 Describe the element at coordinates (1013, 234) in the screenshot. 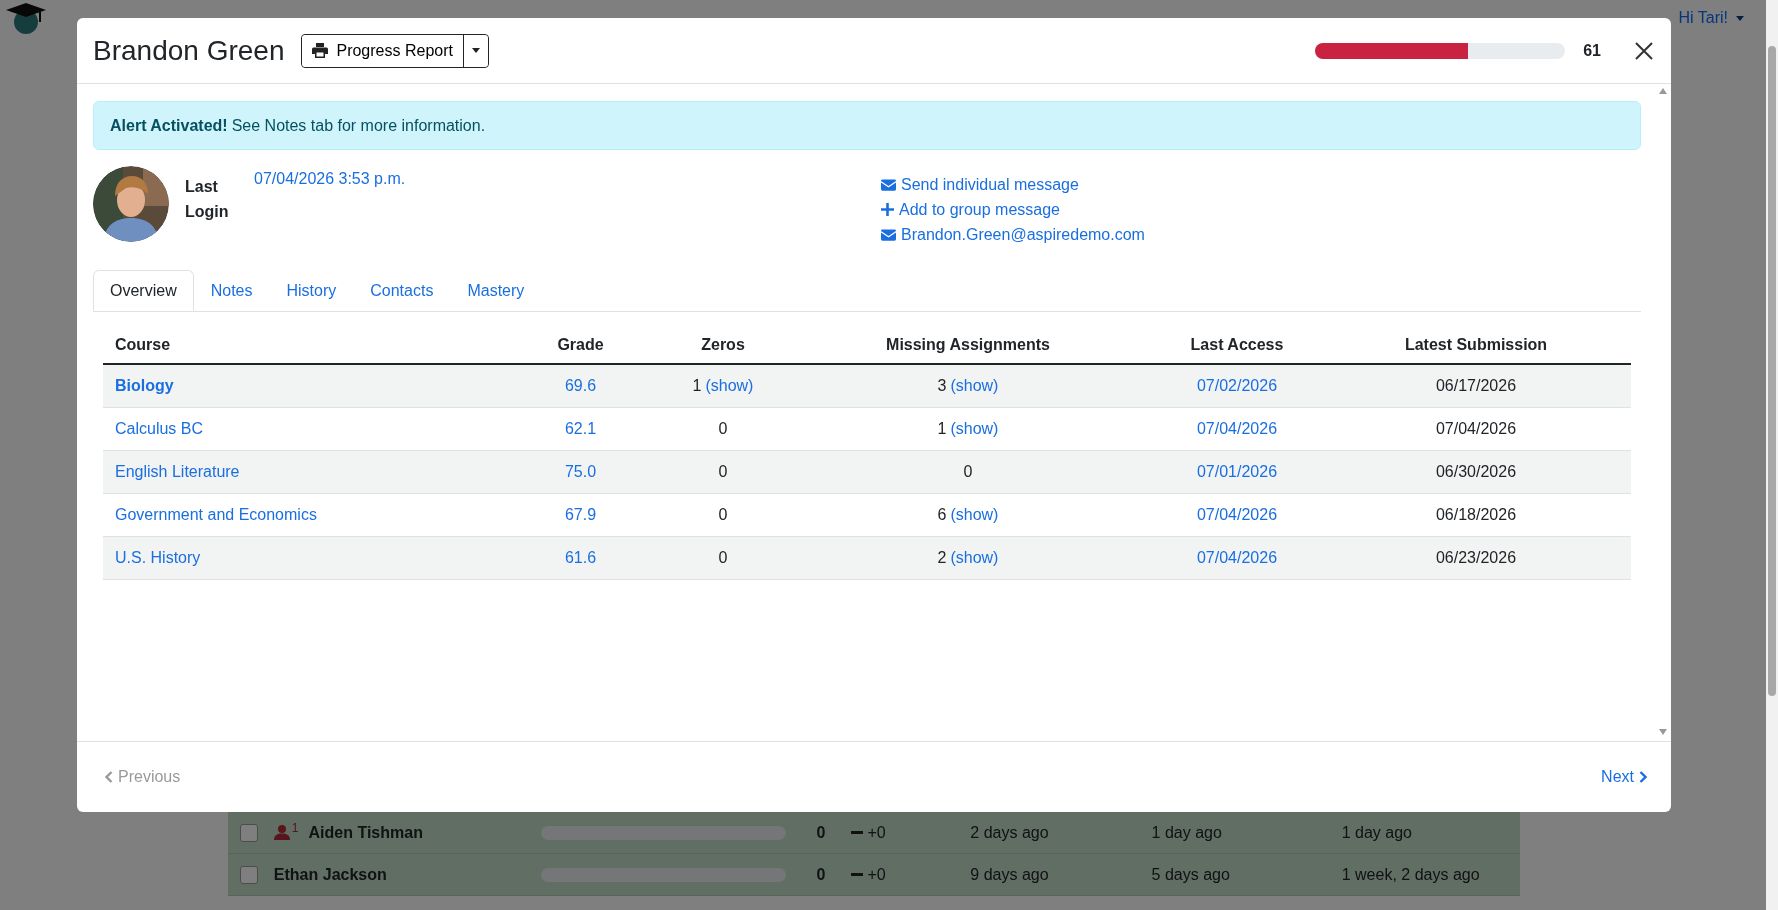

I see `action-link: Brandon.Green@aspiredemo.com` at that location.